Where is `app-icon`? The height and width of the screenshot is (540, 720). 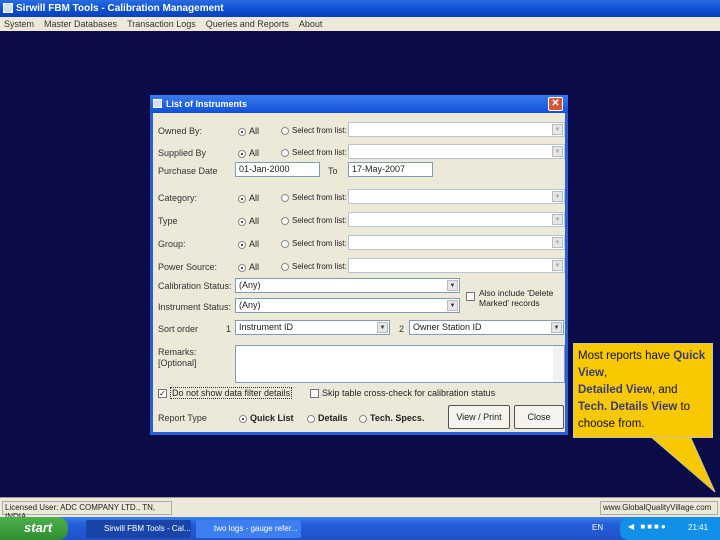
app-icon is located at coordinates (8, 8).